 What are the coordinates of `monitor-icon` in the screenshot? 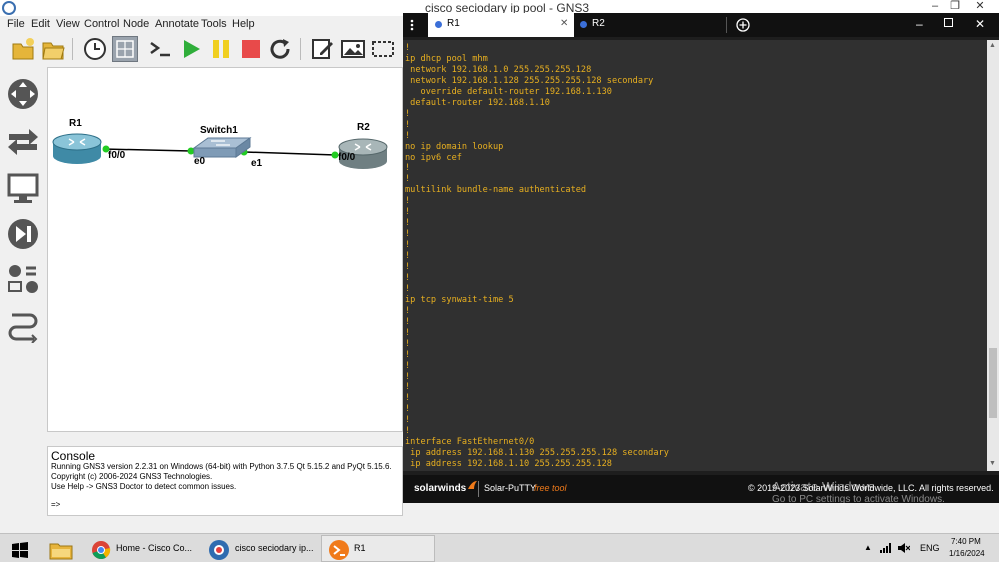 It's located at (23, 188).